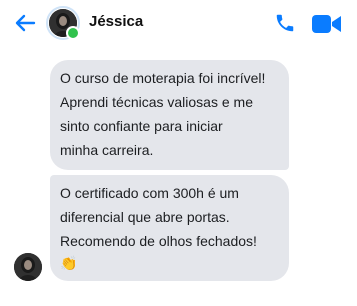  I want to click on message-text-line: O curso de moterapia foi incrível!, so click(163, 78).